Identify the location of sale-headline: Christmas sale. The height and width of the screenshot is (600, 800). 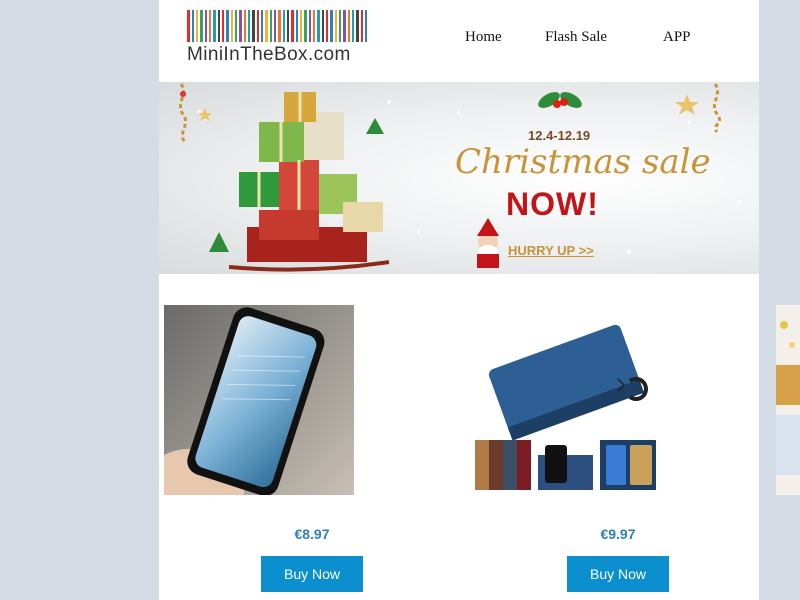
(583, 162).